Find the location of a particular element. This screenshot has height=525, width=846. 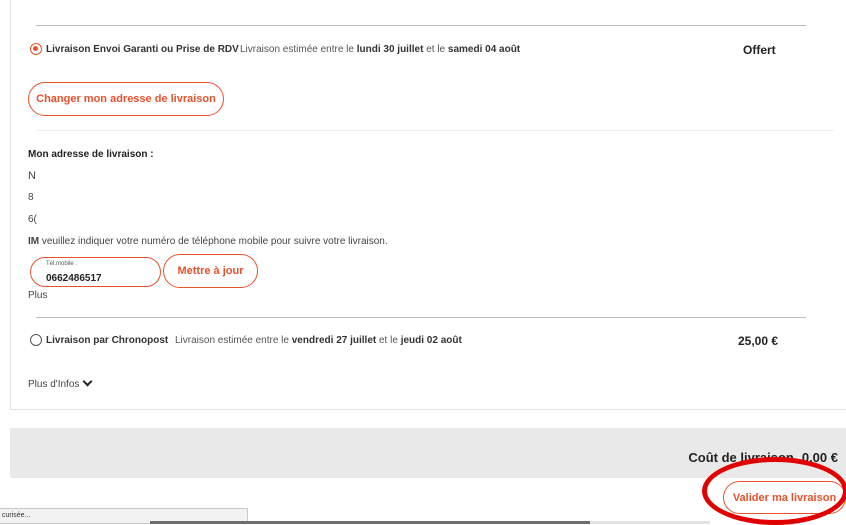

more-info-link: Plus d'Infos is located at coordinates (60, 383).